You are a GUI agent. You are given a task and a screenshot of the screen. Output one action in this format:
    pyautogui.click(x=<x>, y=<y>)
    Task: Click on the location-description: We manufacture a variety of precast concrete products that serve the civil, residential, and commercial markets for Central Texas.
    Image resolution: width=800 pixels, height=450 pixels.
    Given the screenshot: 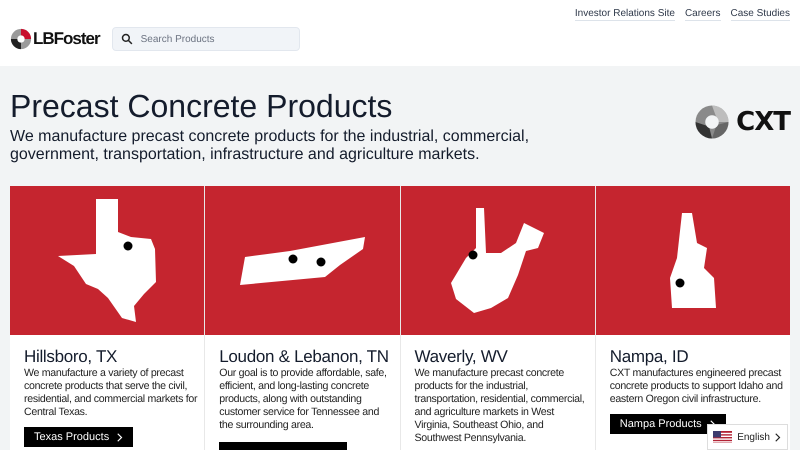 What is the action you would take?
    pyautogui.click(x=111, y=393)
    